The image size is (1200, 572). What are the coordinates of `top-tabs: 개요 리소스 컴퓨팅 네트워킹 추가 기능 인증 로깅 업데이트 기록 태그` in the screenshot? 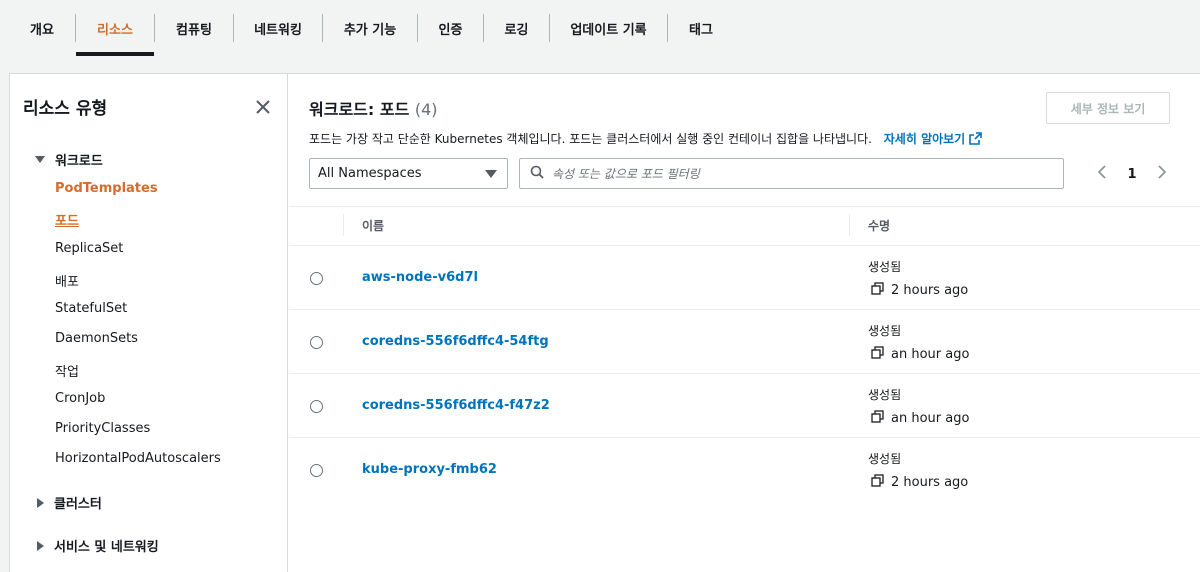 It's located at (600, 28).